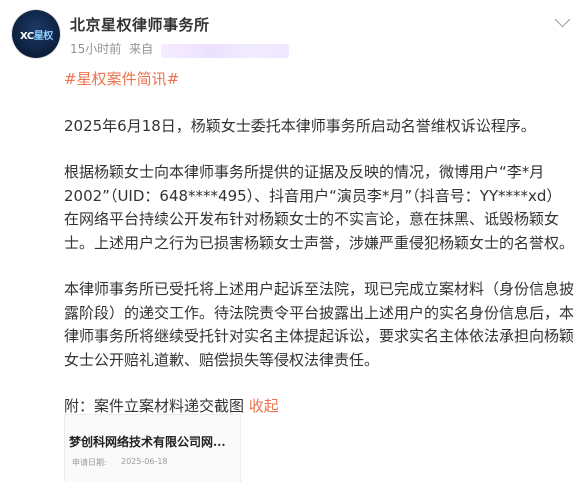 This screenshot has height=482, width=587. I want to click on author-name: 北京星权律师事务所, so click(140, 24).